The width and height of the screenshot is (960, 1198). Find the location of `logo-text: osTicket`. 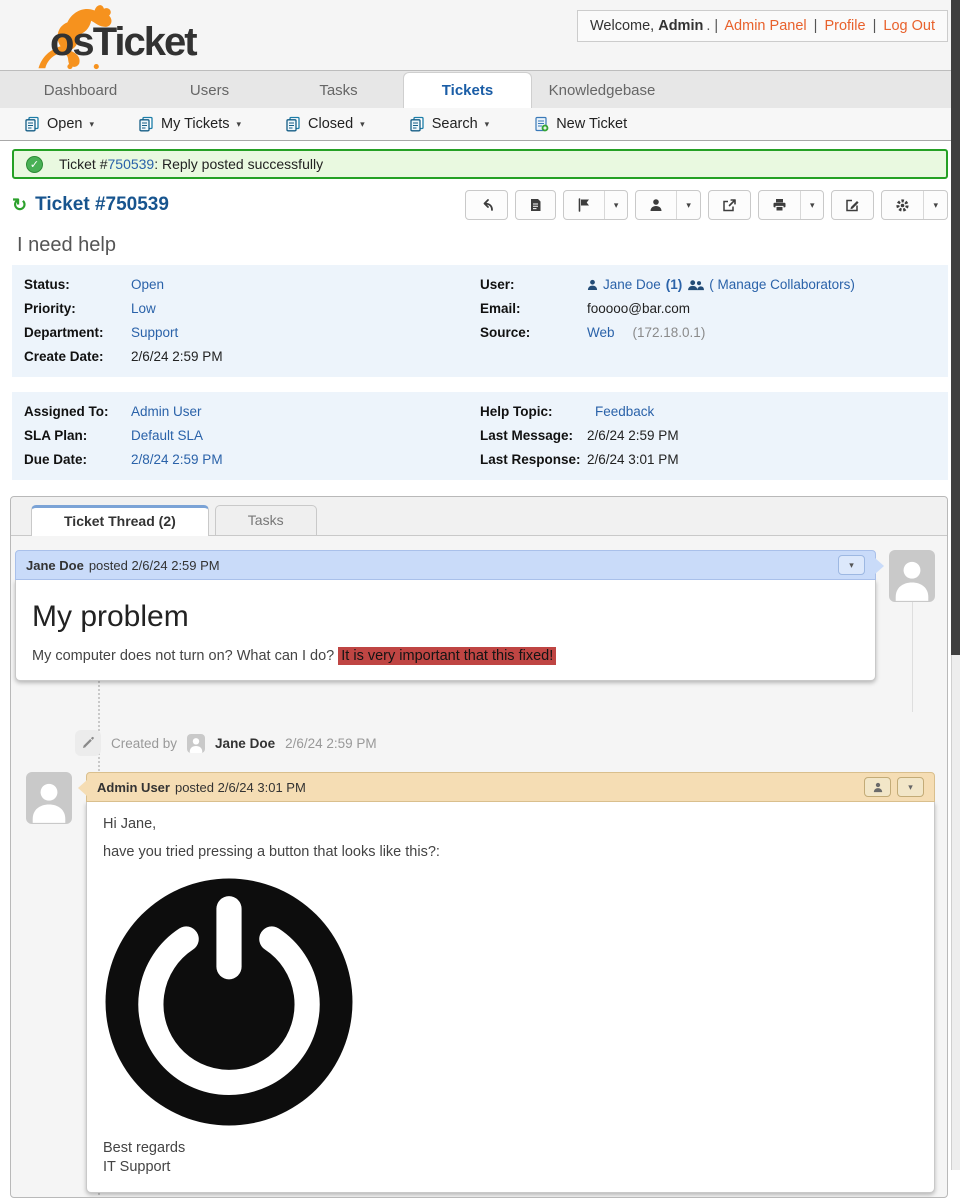

logo-text: osTicket is located at coordinates (124, 42).